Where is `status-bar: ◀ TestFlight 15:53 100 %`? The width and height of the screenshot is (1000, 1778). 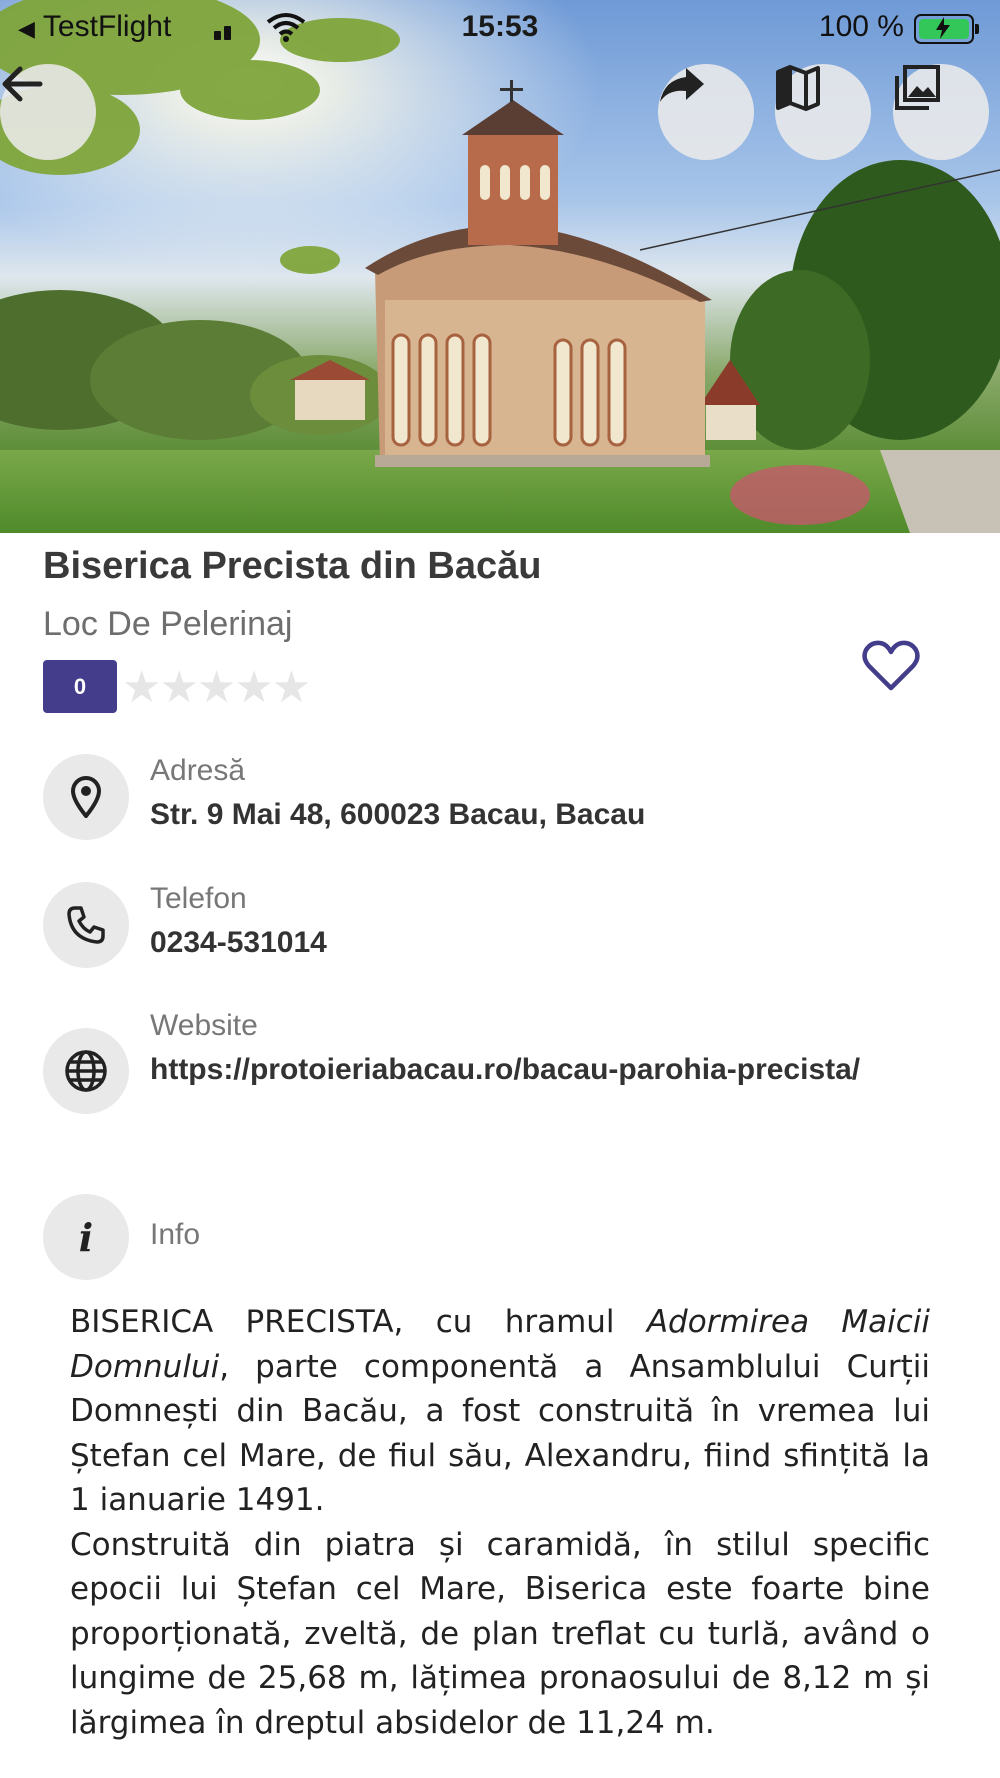
status-bar: ◀ TestFlight 15:53 100 % is located at coordinates (500, 28).